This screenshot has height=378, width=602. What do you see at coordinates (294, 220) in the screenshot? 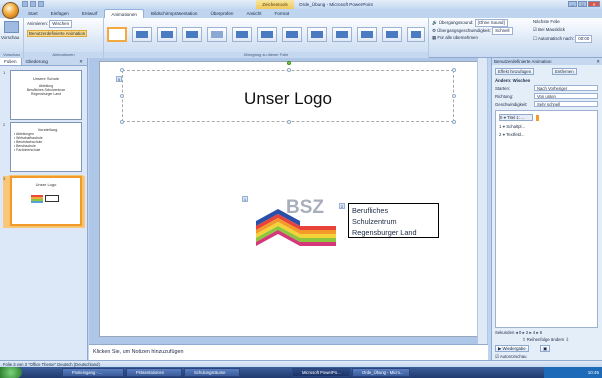
I see `bsz-logo: BSZ` at bounding box center [294, 220].